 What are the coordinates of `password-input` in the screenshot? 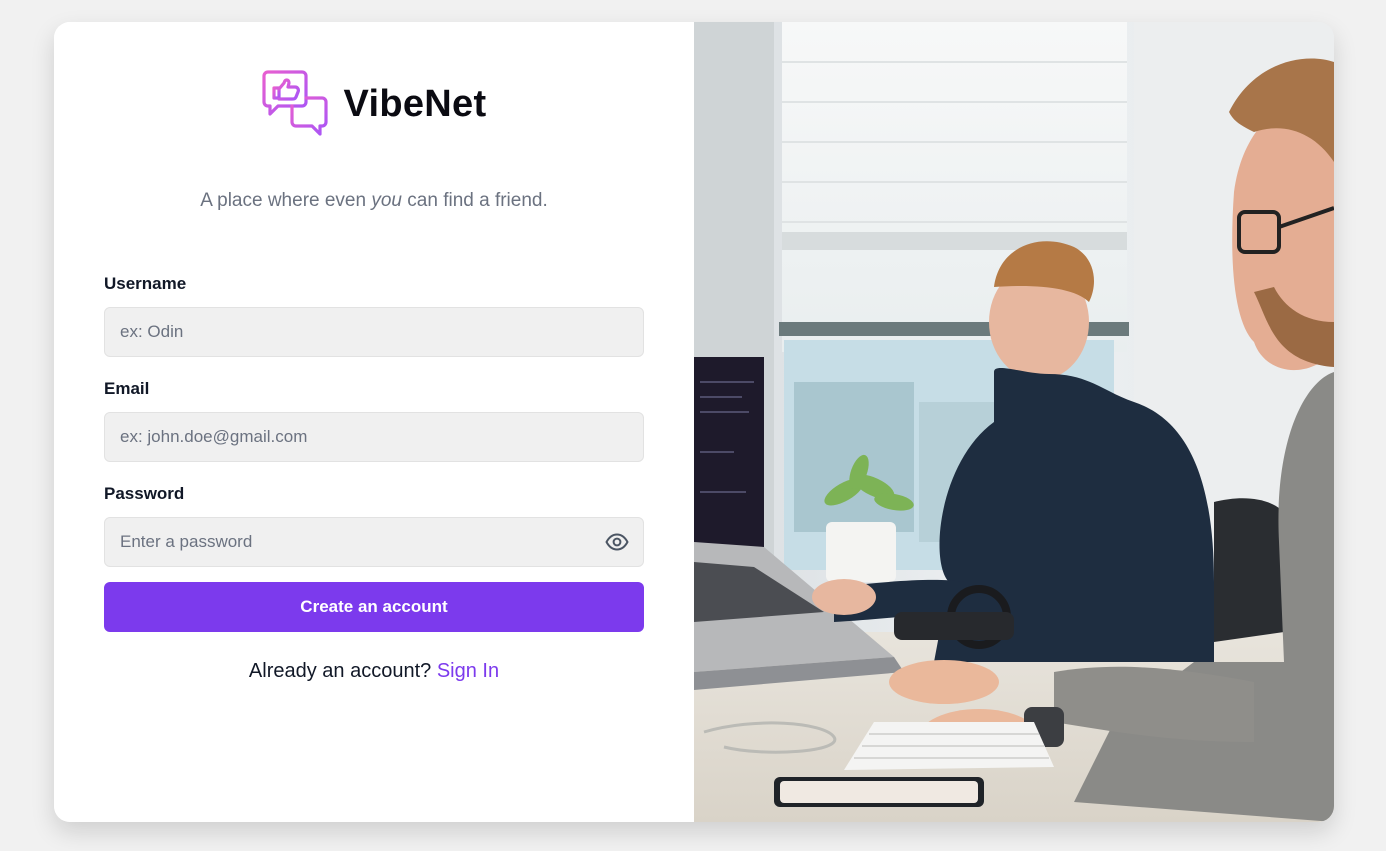 It's located at (374, 542).